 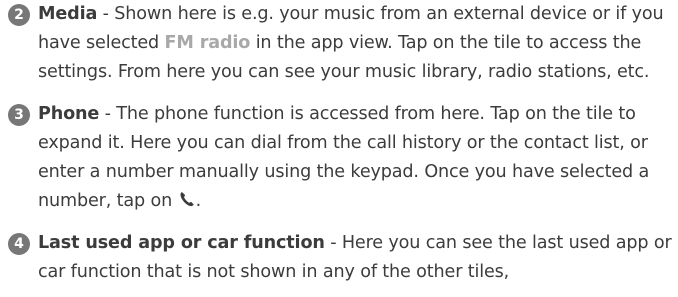 I want to click on step-number-badge: 4, so click(x=19, y=243).